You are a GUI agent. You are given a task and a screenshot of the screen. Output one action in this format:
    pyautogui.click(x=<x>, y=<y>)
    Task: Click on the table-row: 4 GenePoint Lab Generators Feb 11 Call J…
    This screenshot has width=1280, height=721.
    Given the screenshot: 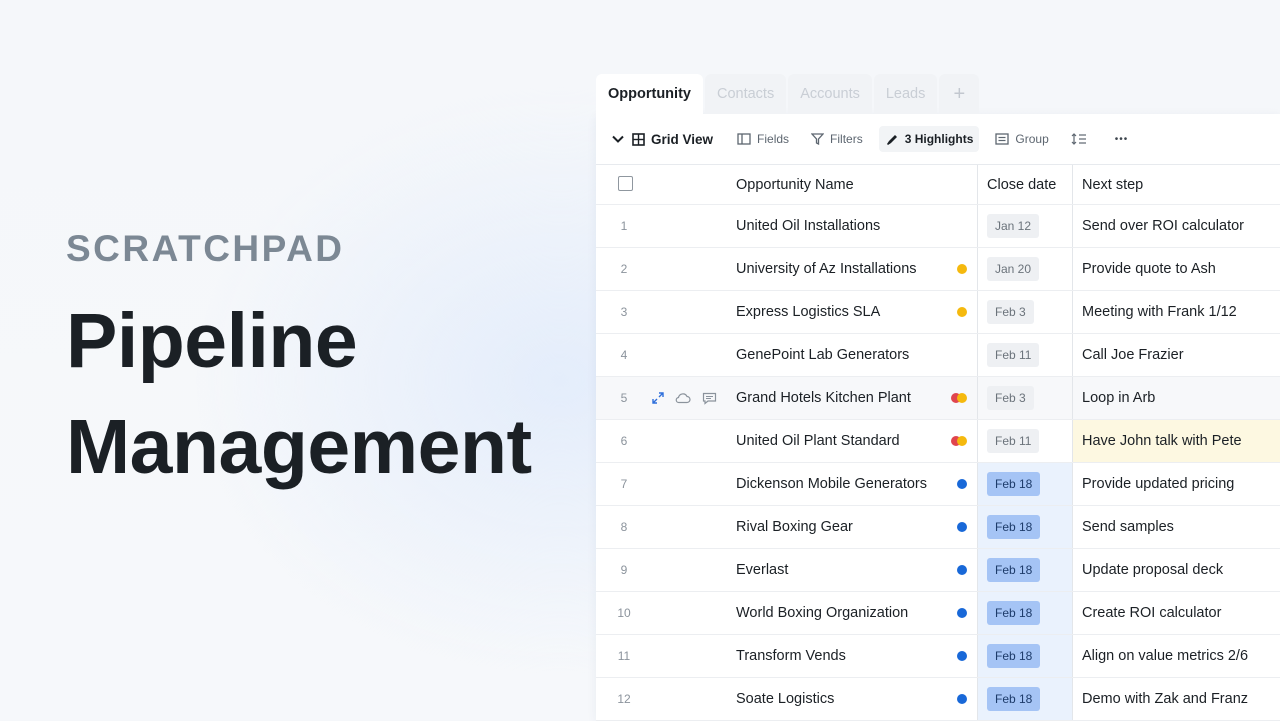 What is the action you would take?
    pyautogui.click(x=938, y=355)
    